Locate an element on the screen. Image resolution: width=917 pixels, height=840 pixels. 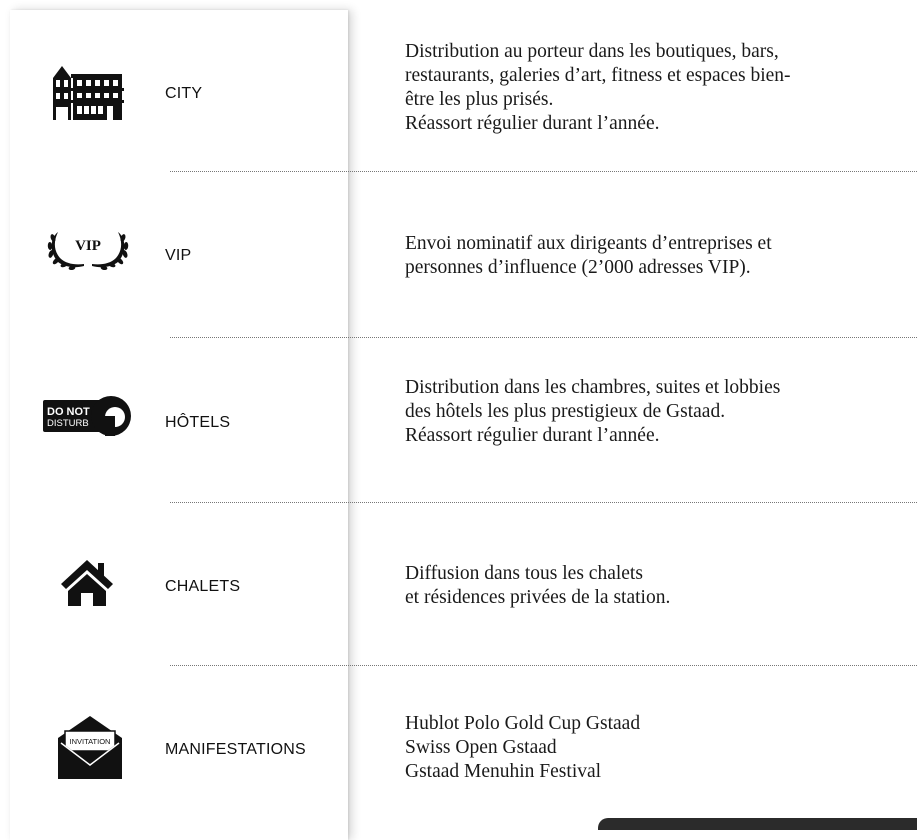
svg-text: INVITATION is located at coordinates (90, 741).